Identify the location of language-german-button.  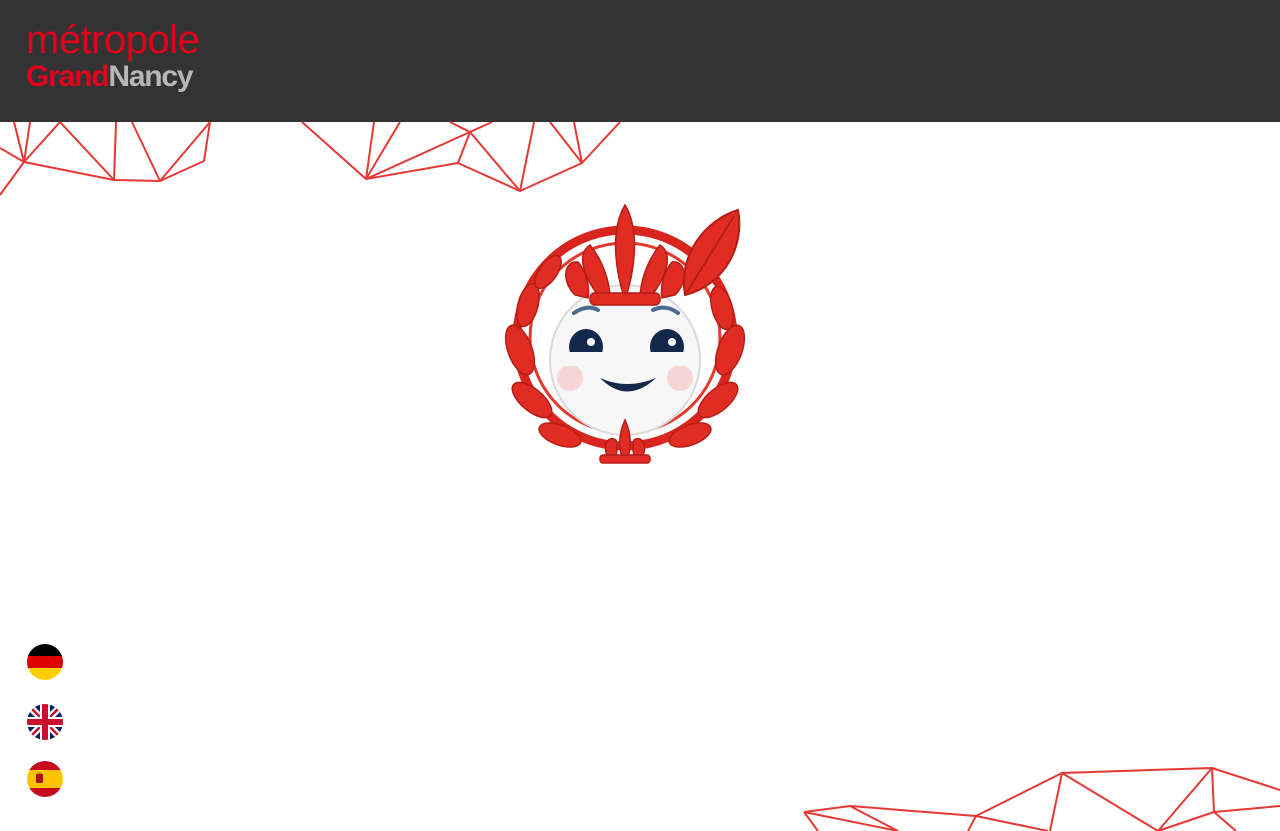
(45, 662).